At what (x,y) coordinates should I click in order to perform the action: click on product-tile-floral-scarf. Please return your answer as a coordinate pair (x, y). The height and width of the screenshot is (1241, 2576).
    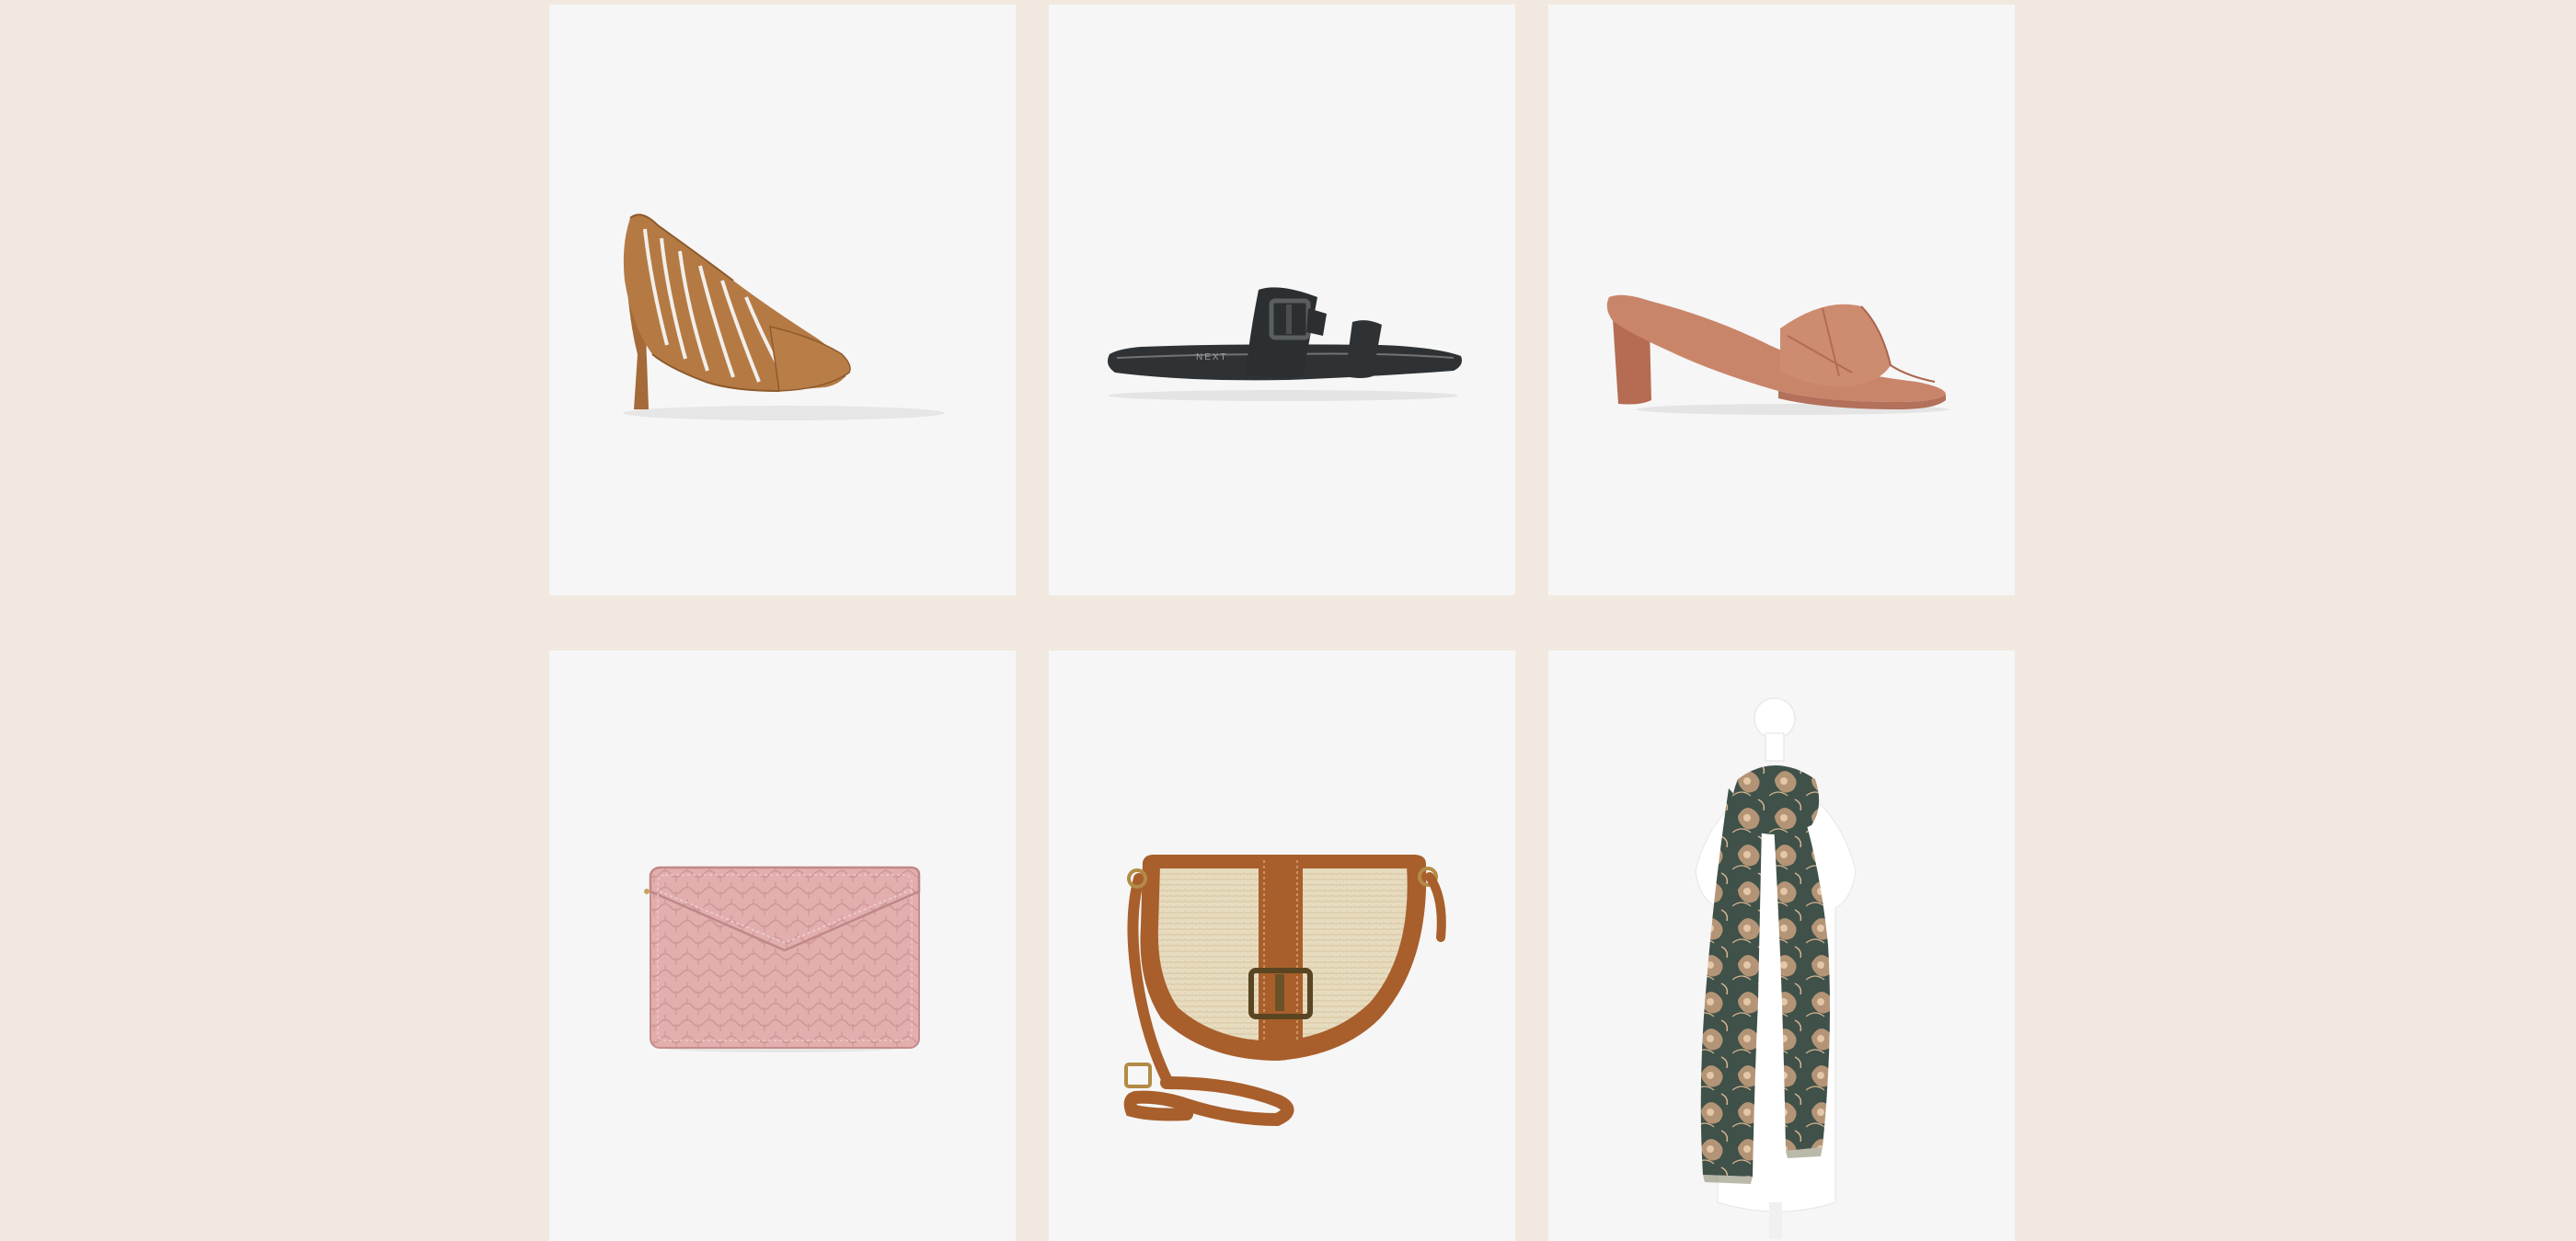
    Looking at the image, I should click on (1781, 945).